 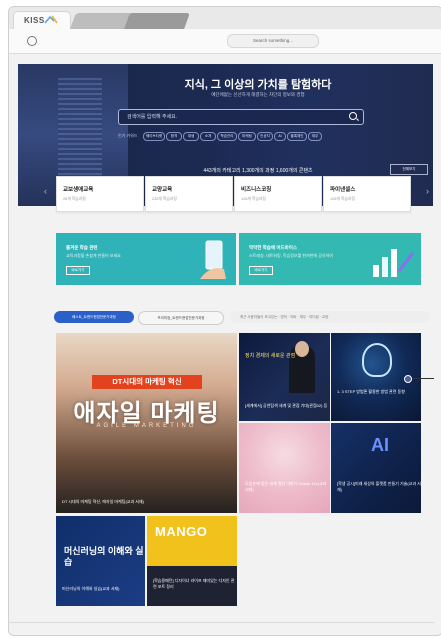 I want to click on annotation-dot, so click(x=408, y=379).